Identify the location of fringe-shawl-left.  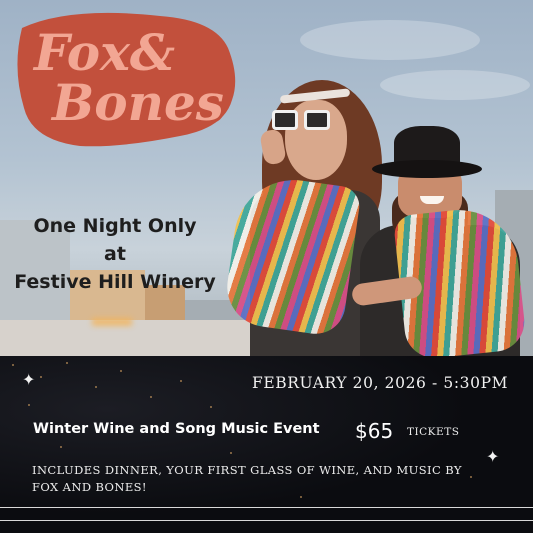
(292, 255).